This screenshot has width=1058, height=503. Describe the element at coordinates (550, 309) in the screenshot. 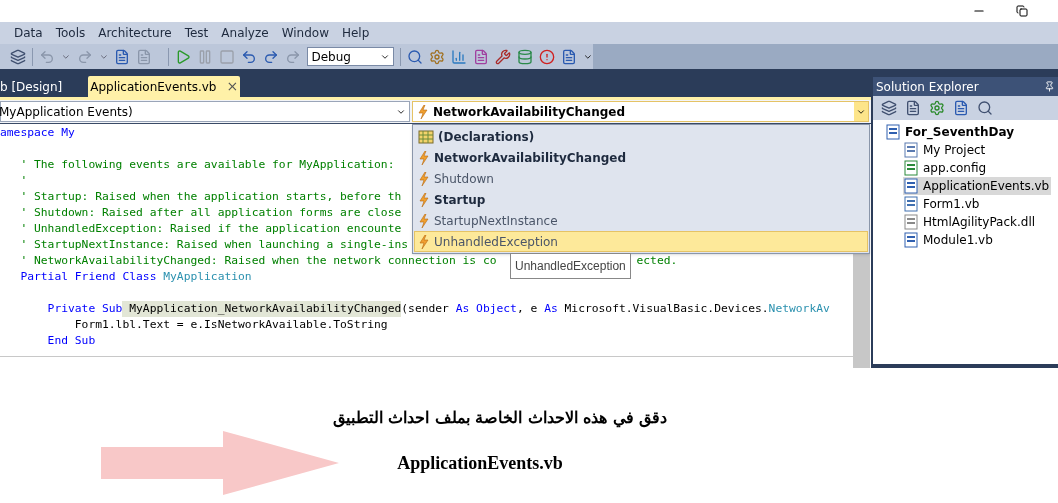

I see `code-token: As` at that location.